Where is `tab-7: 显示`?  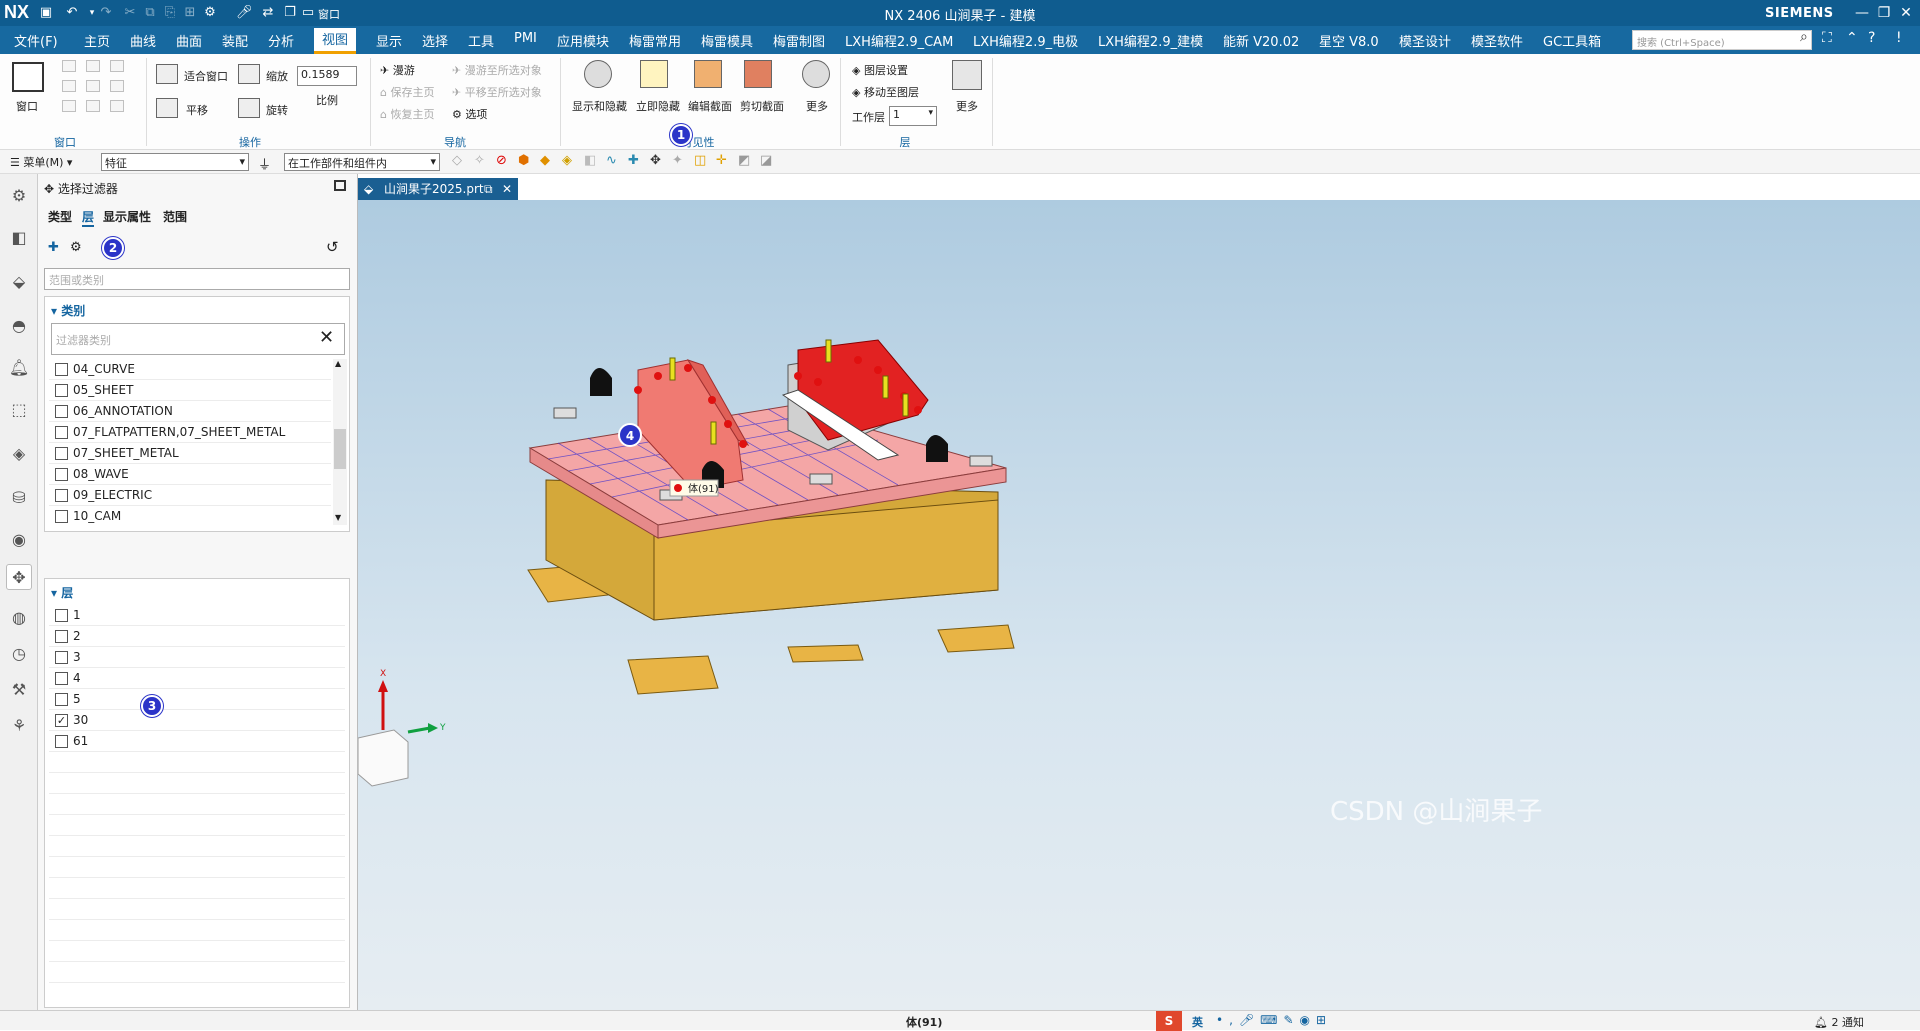 tab-7: 显示 is located at coordinates (389, 40).